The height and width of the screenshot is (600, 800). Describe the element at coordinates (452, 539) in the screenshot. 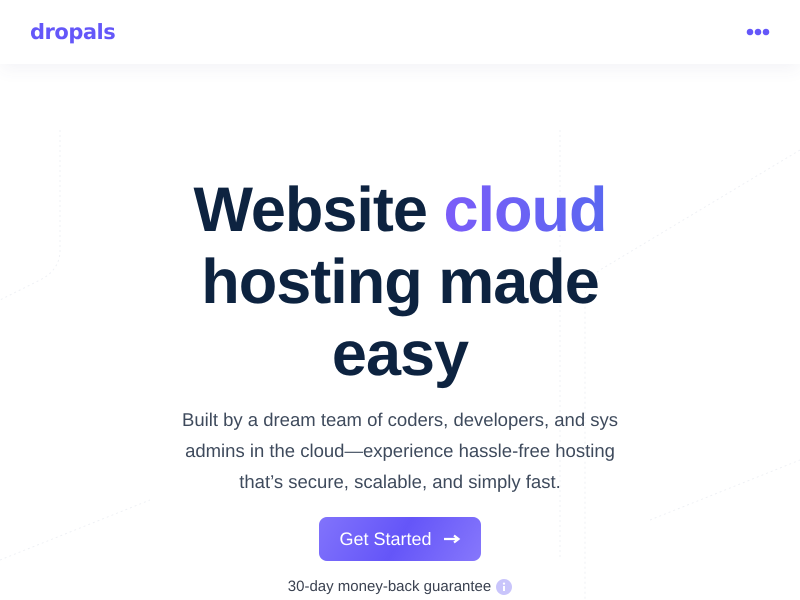

I see `arrow-icon` at that location.